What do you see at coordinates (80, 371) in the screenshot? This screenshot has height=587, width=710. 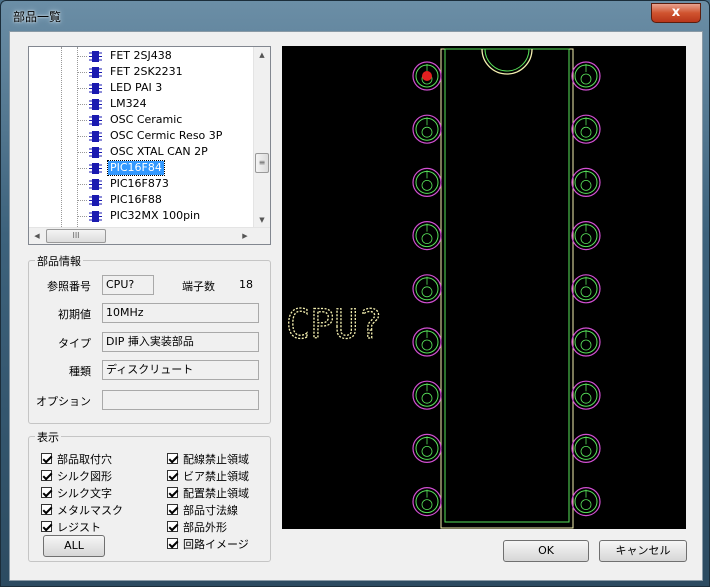 I see `kind-label: 種類` at bounding box center [80, 371].